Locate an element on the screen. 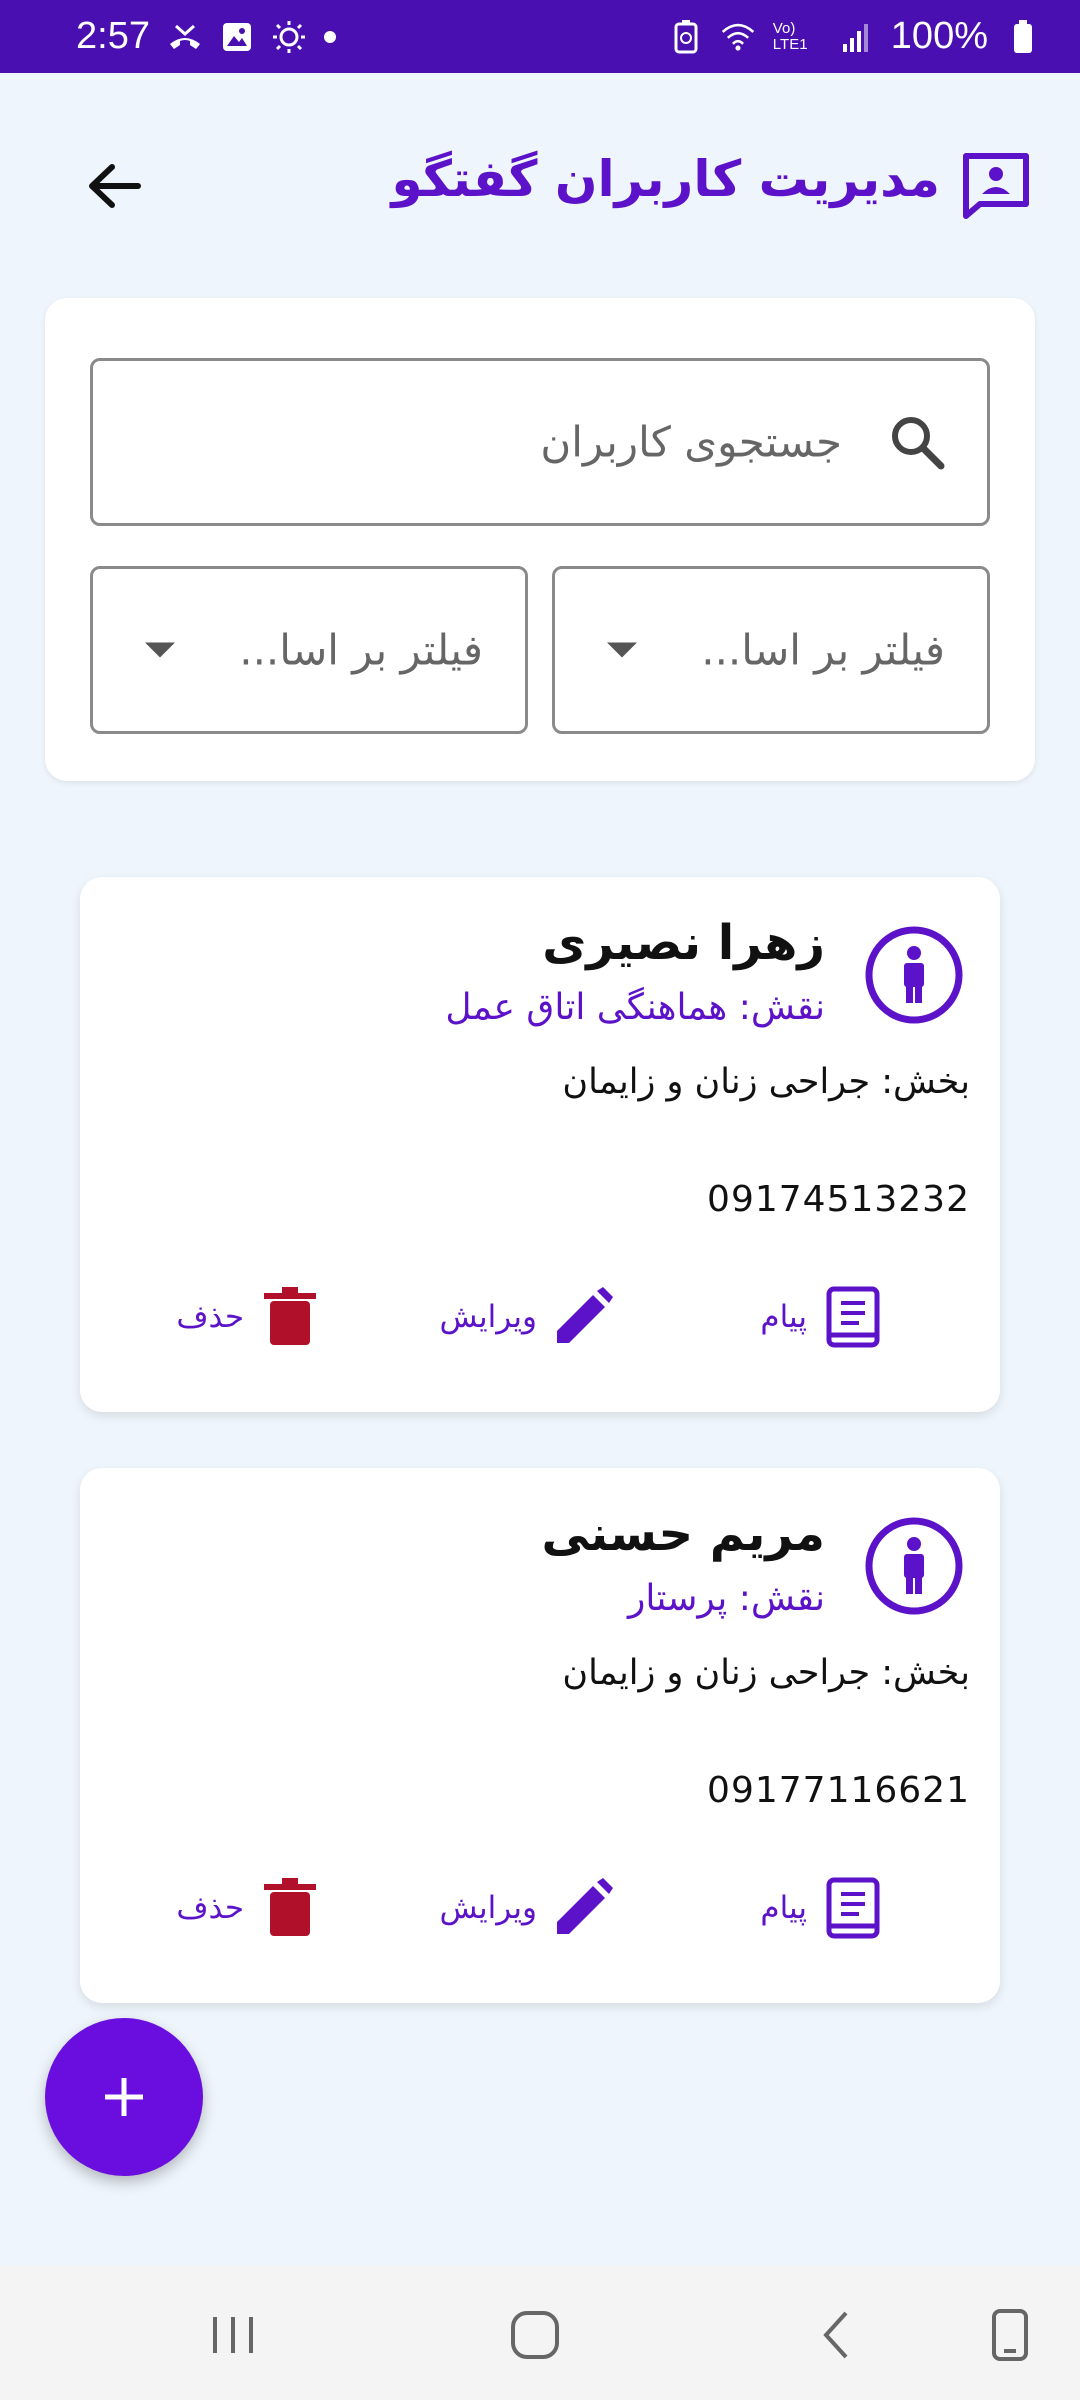  app-header: مدیریت کاربران گفتگو is located at coordinates (540, 185).